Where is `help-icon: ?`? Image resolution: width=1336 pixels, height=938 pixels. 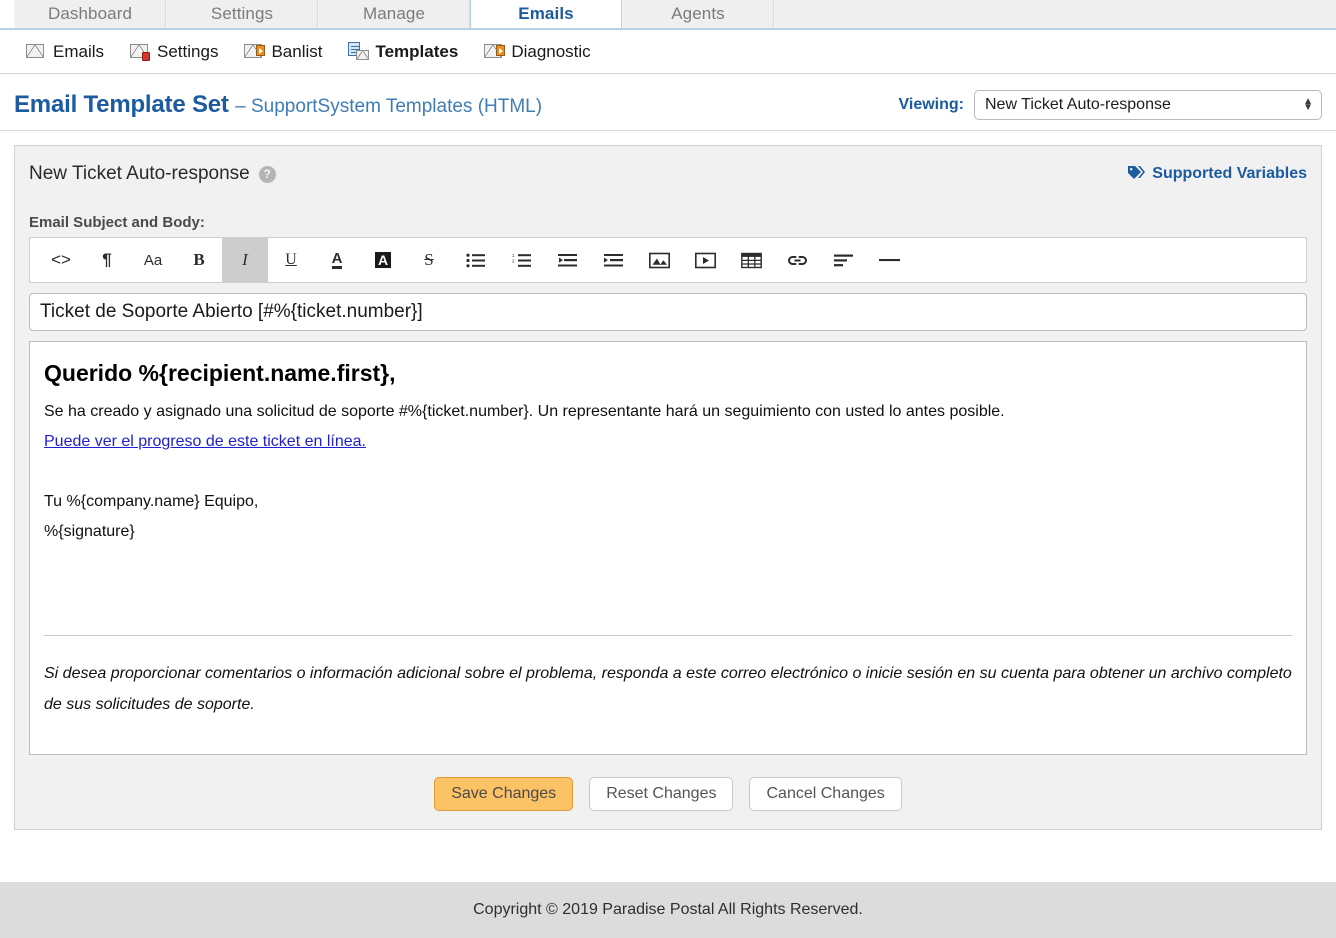 help-icon: ? is located at coordinates (267, 174).